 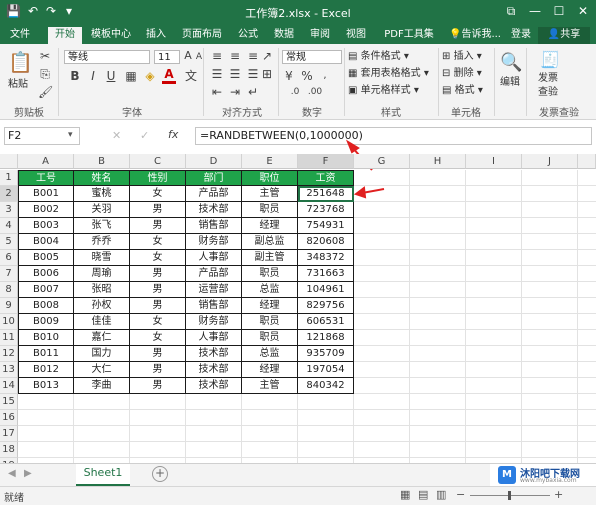 What do you see at coordinates (46, 258) in the screenshot?
I see `table-cell: B005` at bounding box center [46, 258].